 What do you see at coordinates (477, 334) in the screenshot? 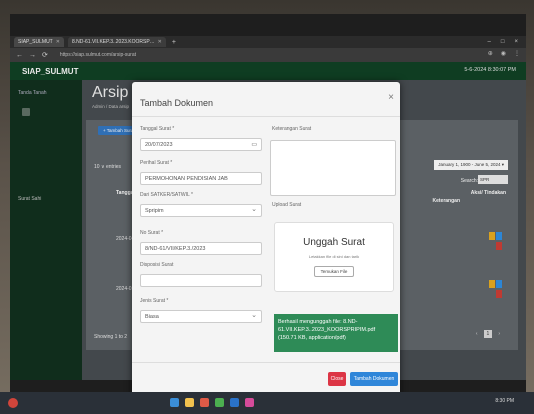
I see `pager-prev: ‹` at bounding box center [477, 334].